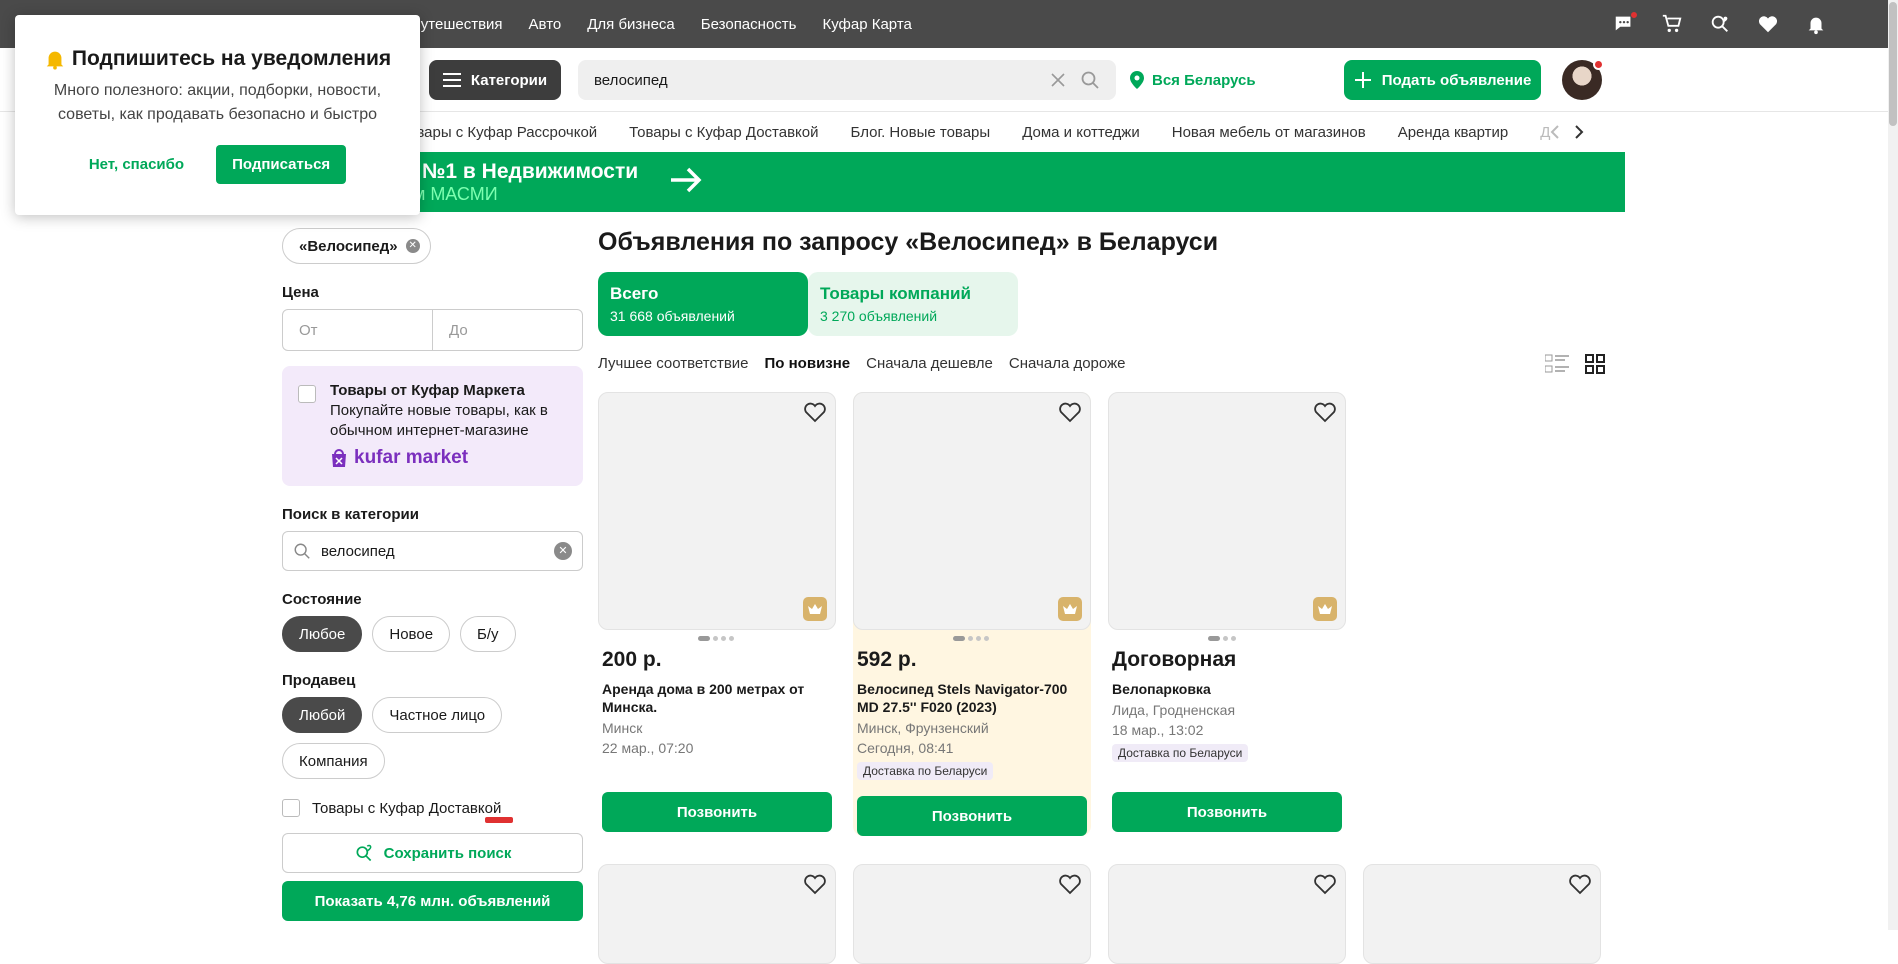  What do you see at coordinates (281, 164) in the screenshot?
I see `subscribe-button: Подписаться` at bounding box center [281, 164].